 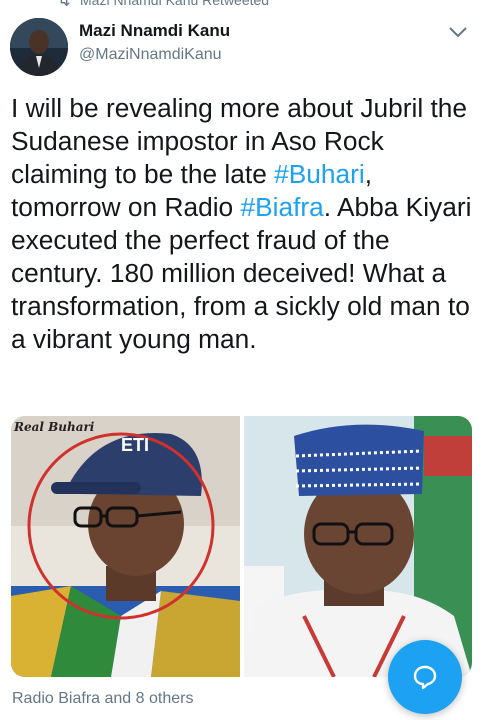 What do you see at coordinates (458, 32) in the screenshot?
I see `chevron-down-icon` at bounding box center [458, 32].